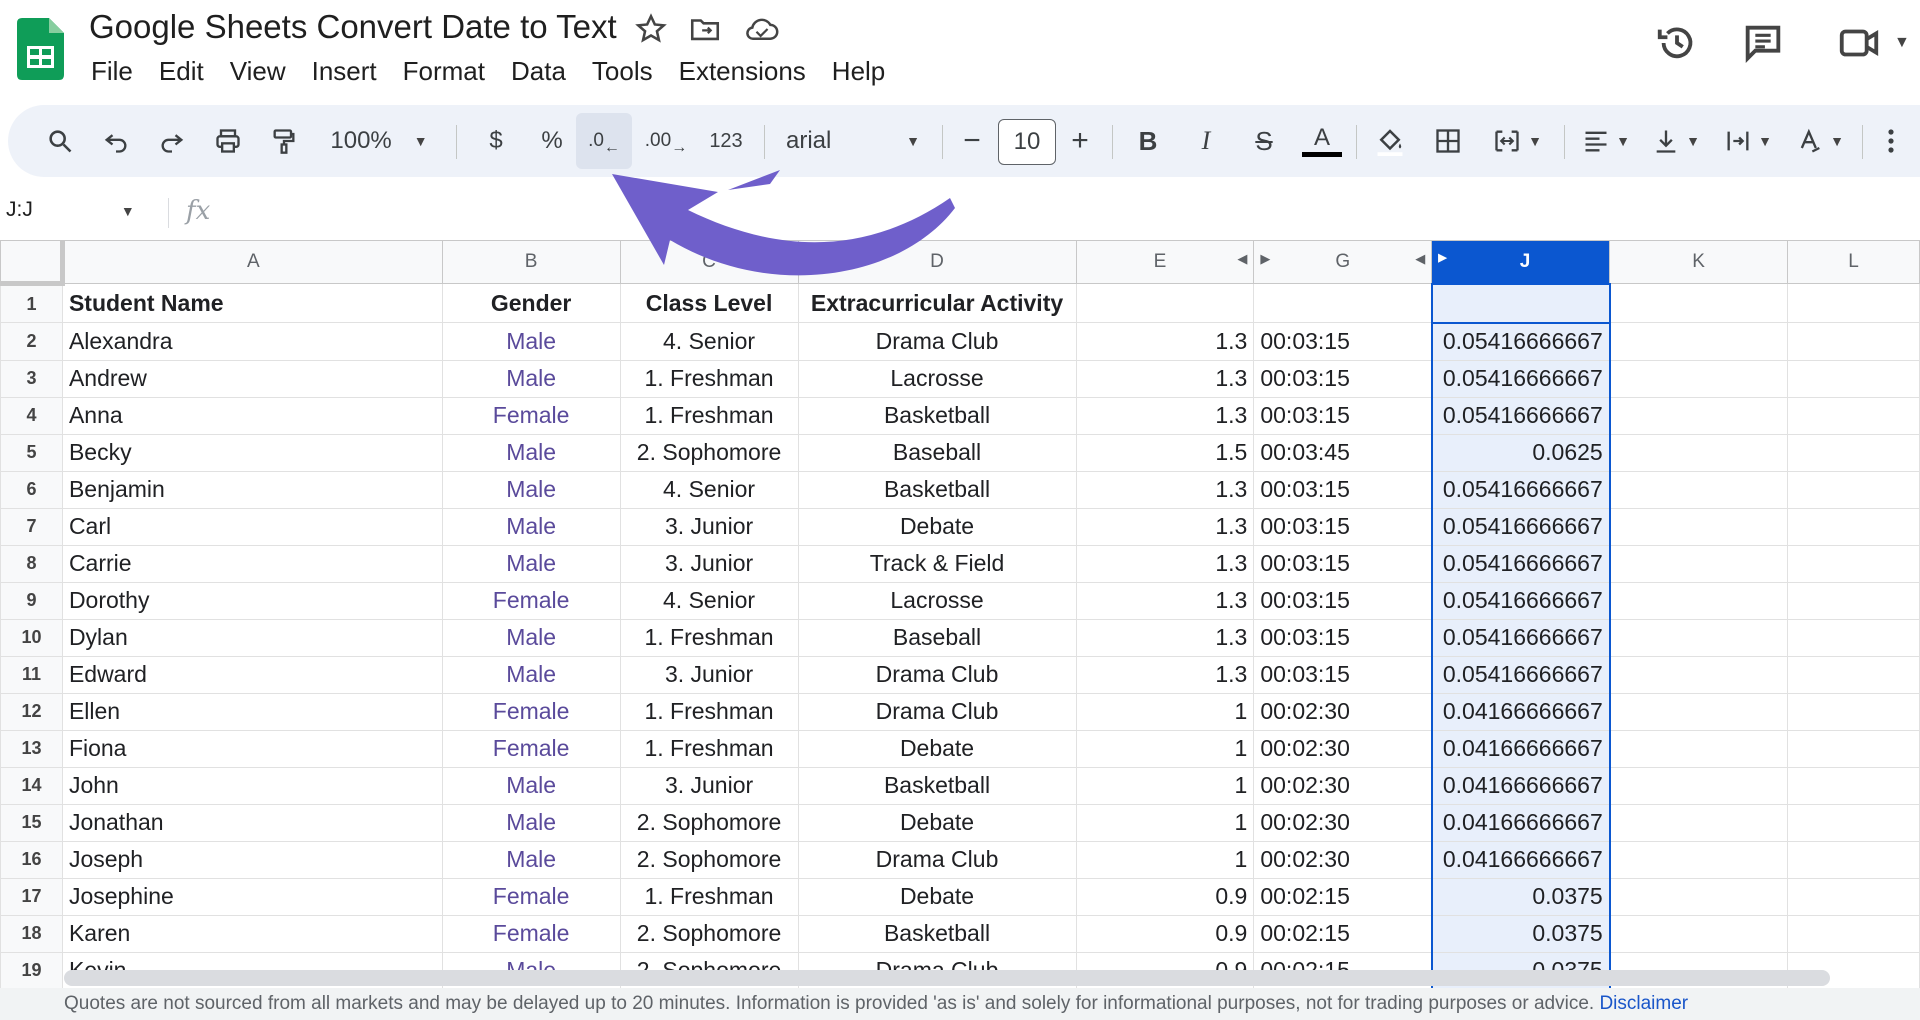  What do you see at coordinates (31, 489) in the screenshot?
I see `row-number: 6` at bounding box center [31, 489].